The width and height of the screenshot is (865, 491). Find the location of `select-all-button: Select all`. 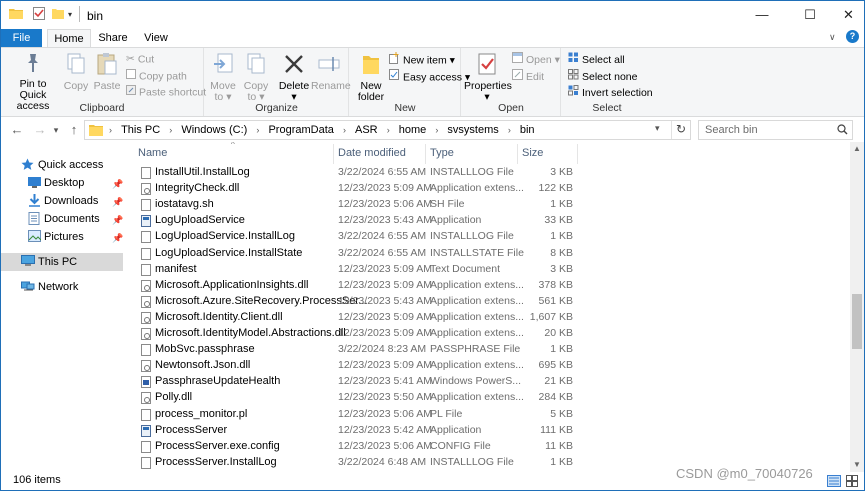

select-all-button: Select all is located at coordinates (596, 59).